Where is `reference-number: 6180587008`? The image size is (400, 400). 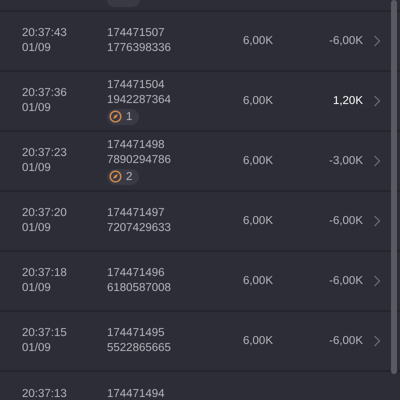 reference-number: 6180587008 is located at coordinates (139, 288).